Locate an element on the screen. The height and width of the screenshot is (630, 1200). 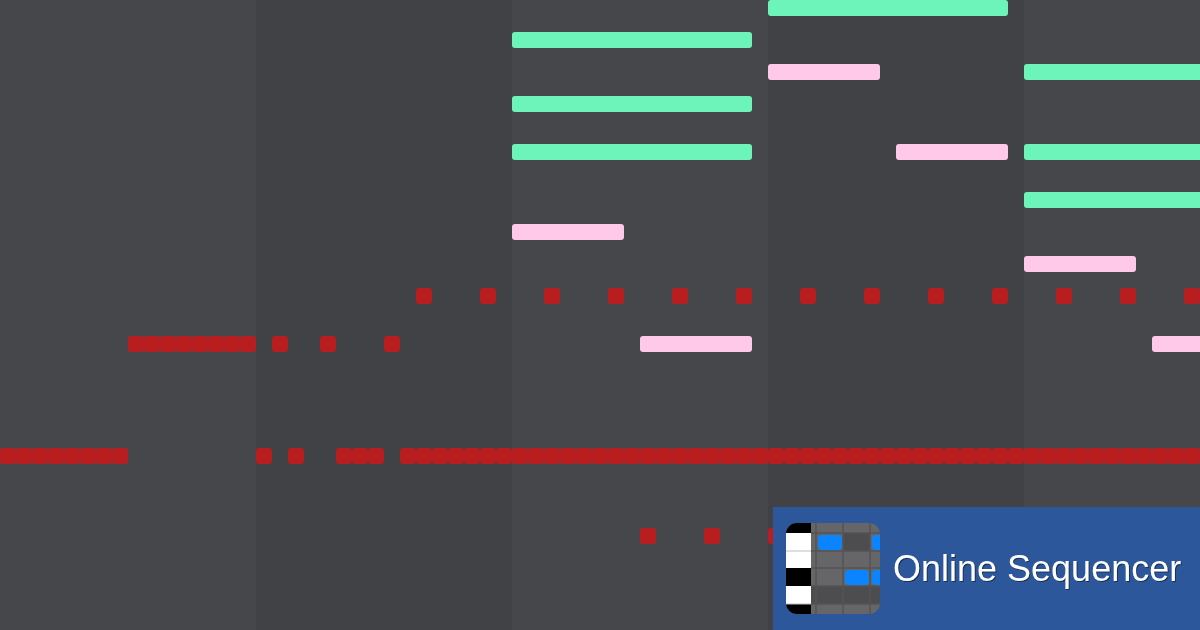
piano-roll-icon is located at coordinates (833, 568).